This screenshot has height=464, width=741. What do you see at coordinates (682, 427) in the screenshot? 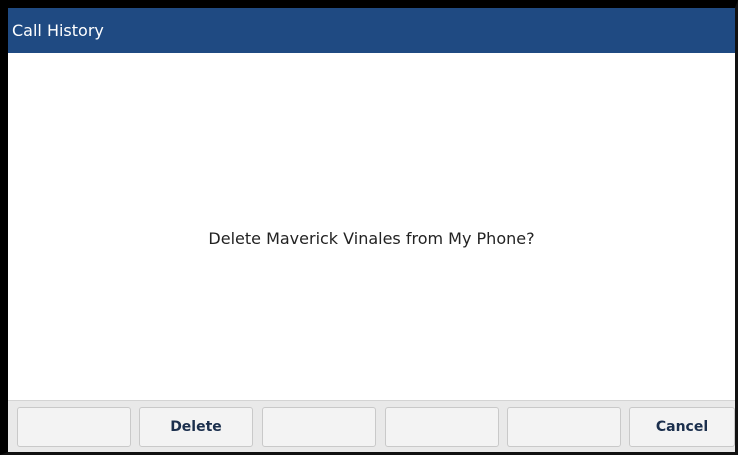
I see `cancel-button: Cancel` at bounding box center [682, 427].